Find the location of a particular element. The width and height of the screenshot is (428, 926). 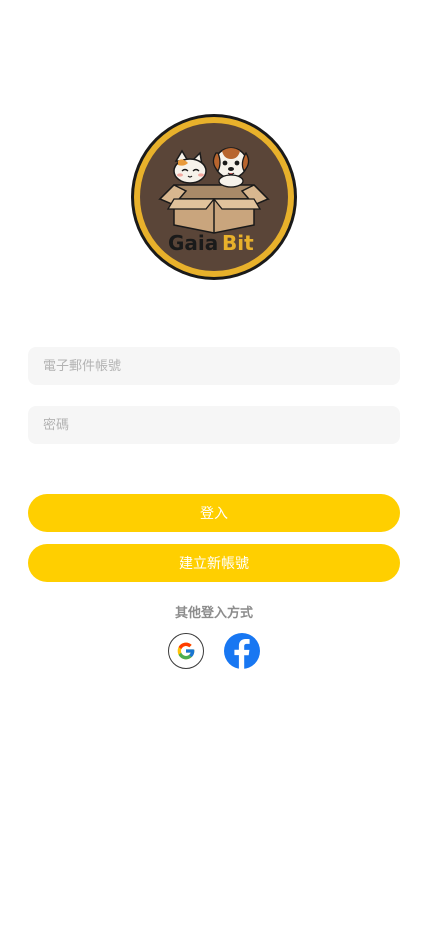

facebook-login-button is located at coordinates (242, 651).